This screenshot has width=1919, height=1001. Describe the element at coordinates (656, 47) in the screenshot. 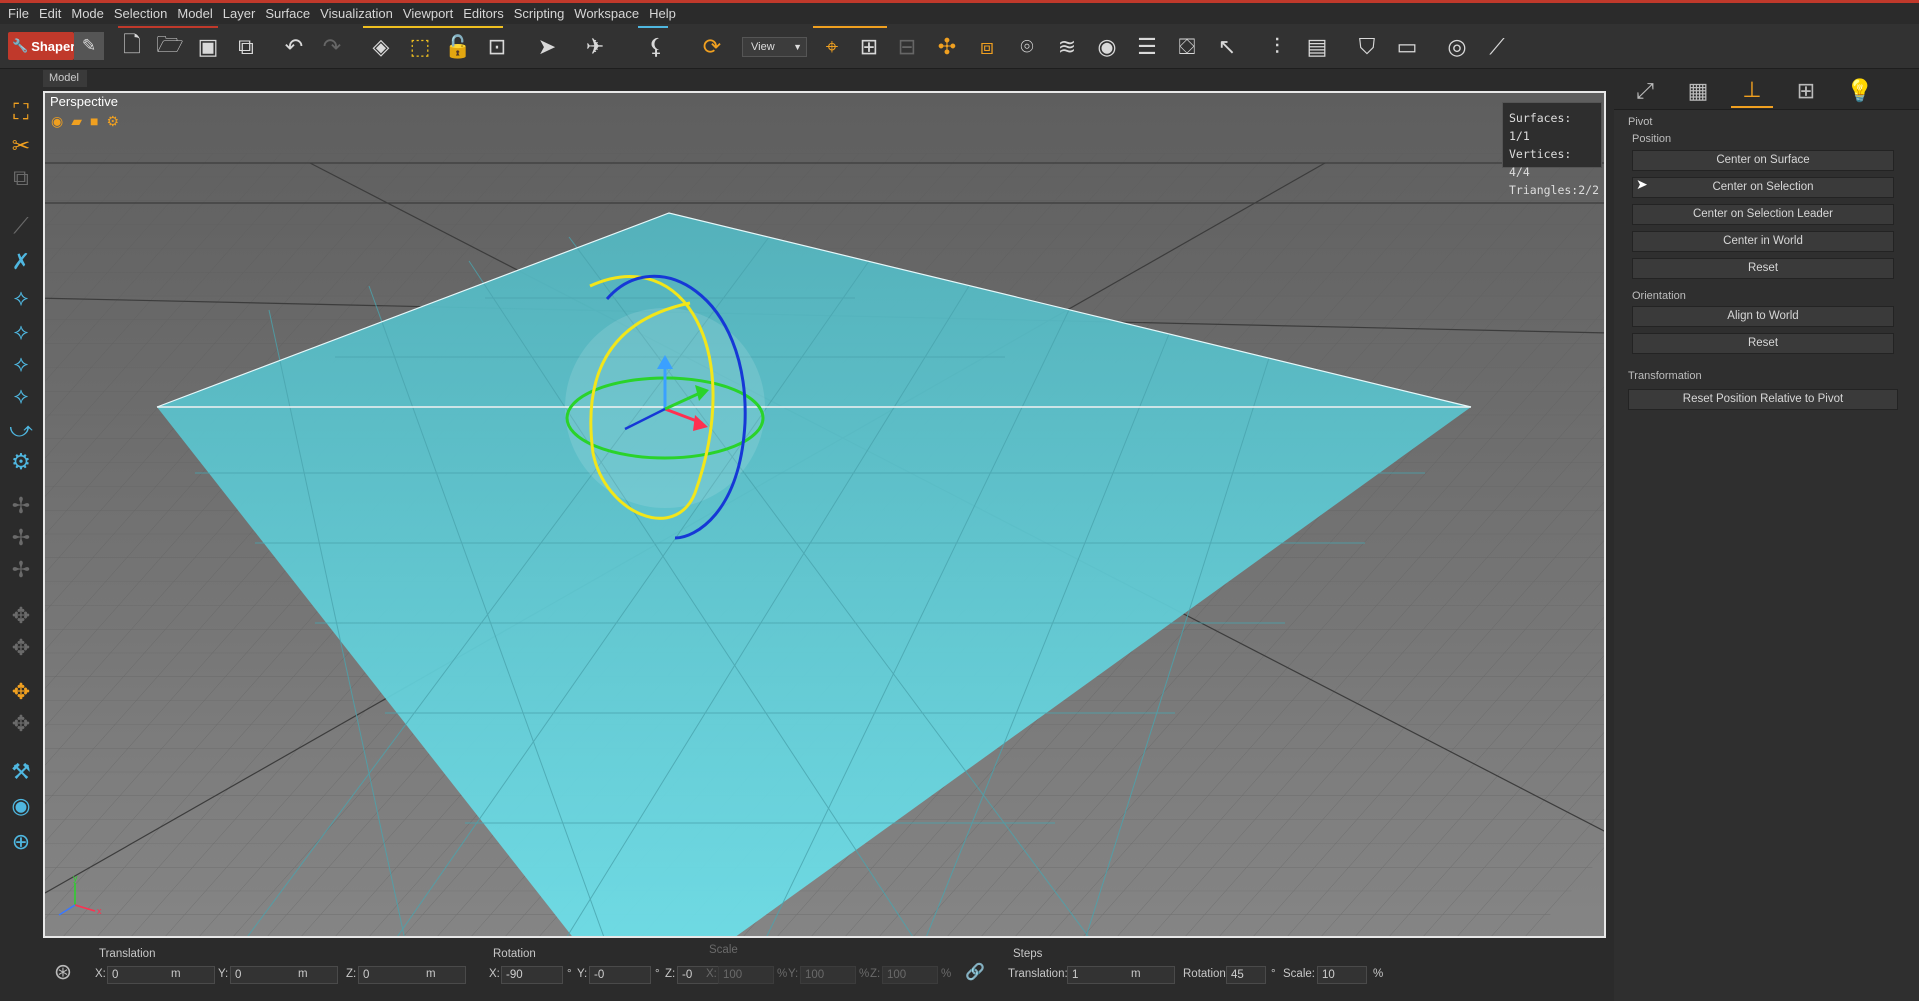

I see `snap-icon: ⚸` at that location.